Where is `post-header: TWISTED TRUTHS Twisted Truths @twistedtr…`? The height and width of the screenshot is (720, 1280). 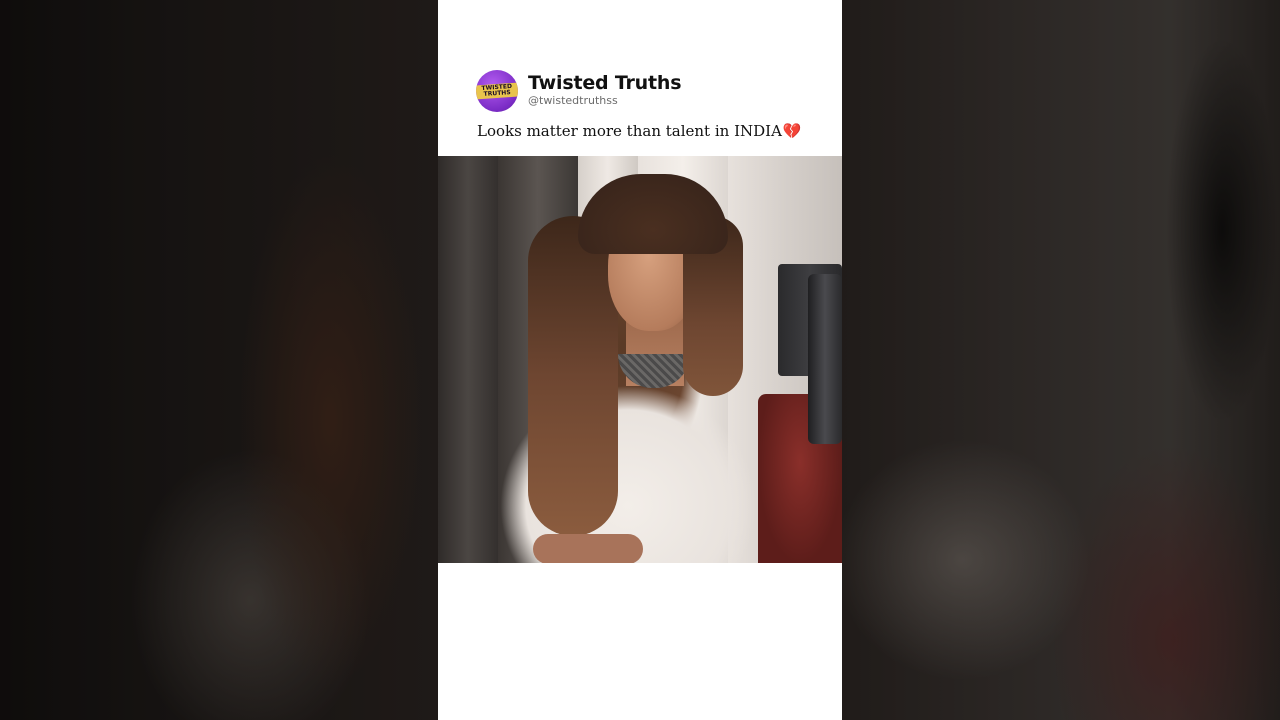 post-header: TWISTED TRUTHS Twisted Truths @twistedtr… is located at coordinates (640, 78).